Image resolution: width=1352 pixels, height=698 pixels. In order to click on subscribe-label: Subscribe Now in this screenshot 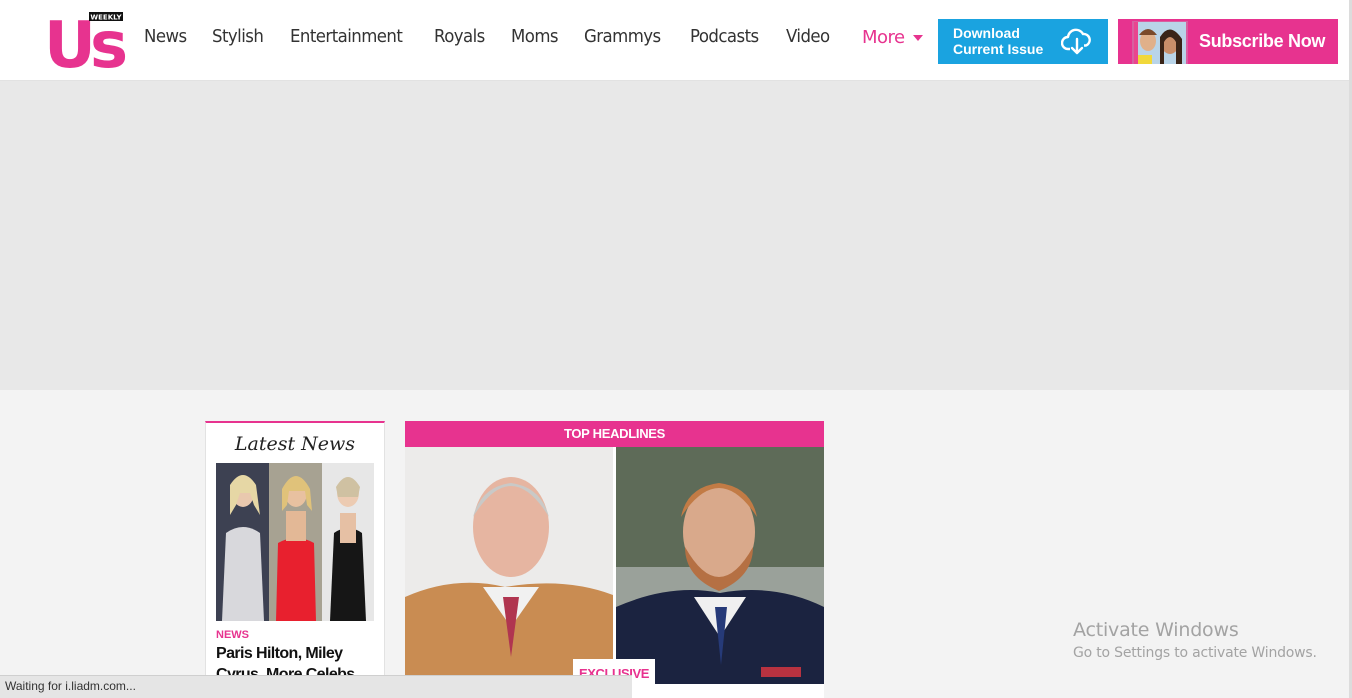, I will do `click(1262, 41)`.